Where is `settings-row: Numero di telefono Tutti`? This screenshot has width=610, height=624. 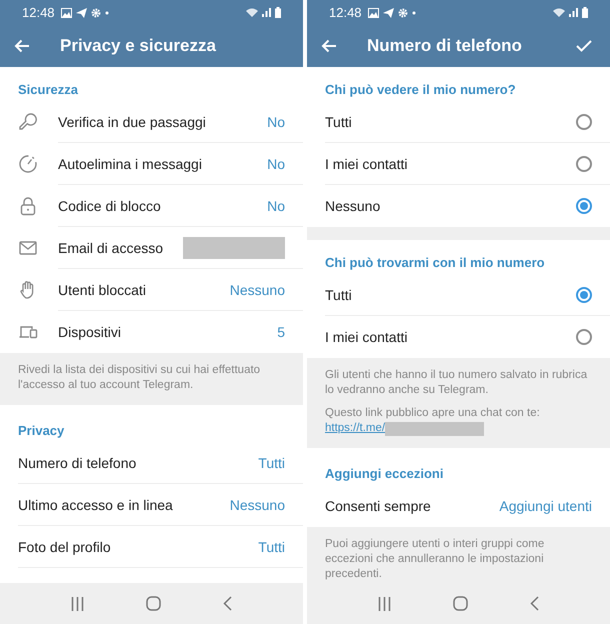 settings-row: Numero di telefono Tutti is located at coordinates (151, 463).